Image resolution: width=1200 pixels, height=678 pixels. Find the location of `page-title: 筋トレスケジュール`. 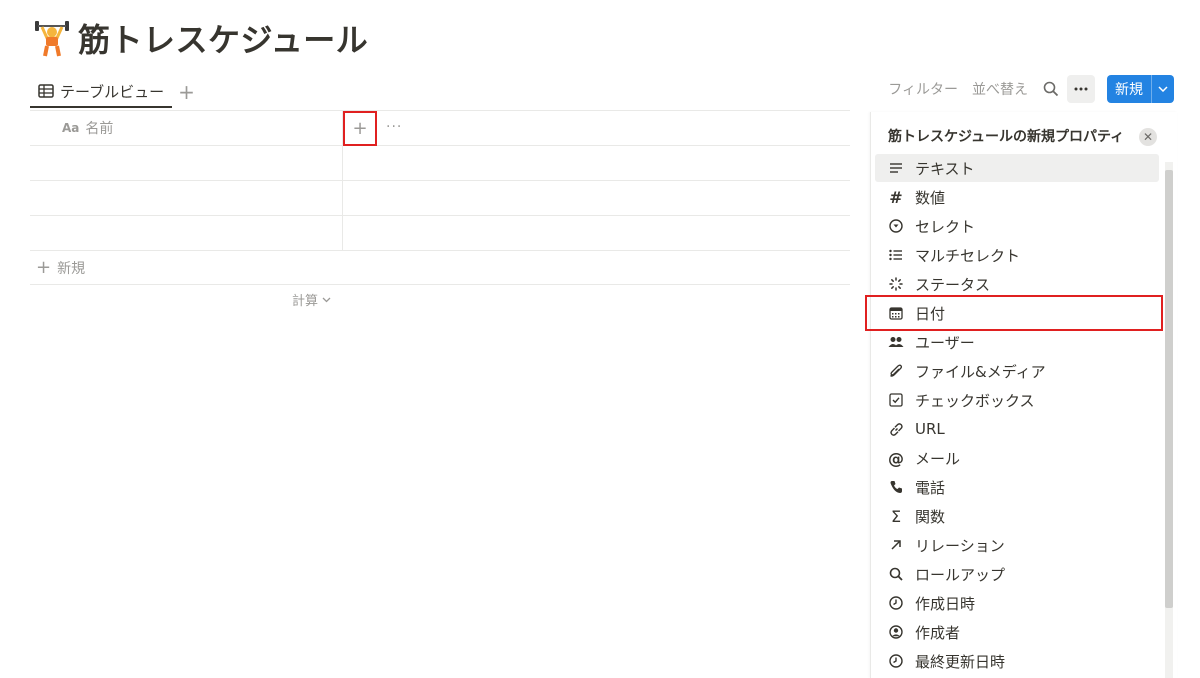

page-title: 筋トレスケジュール is located at coordinates (223, 38).